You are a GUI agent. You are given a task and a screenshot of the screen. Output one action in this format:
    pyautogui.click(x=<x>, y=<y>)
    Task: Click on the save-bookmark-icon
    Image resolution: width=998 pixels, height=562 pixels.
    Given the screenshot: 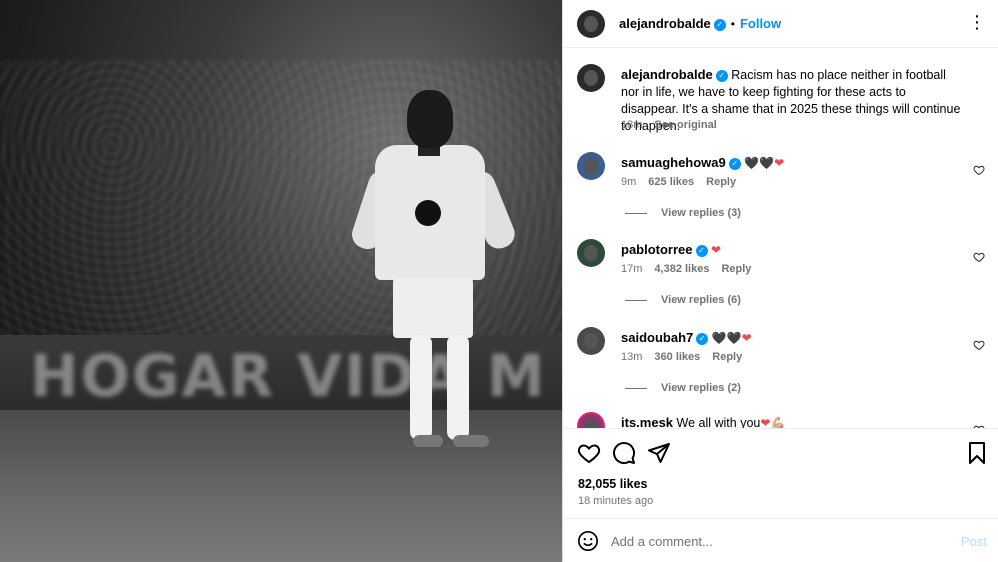 What is the action you would take?
    pyautogui.click(x=977, y=453)
    